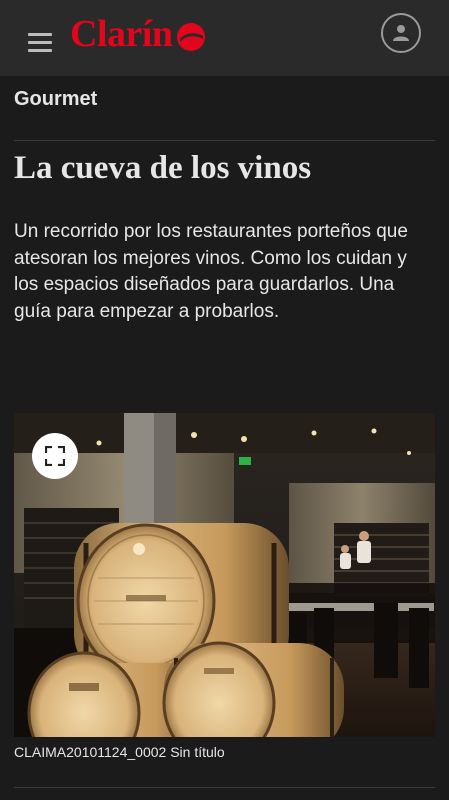  Describe the element at coordinates (224, 38) in the screenshot. I see `top-bar: Clarín` at that location.